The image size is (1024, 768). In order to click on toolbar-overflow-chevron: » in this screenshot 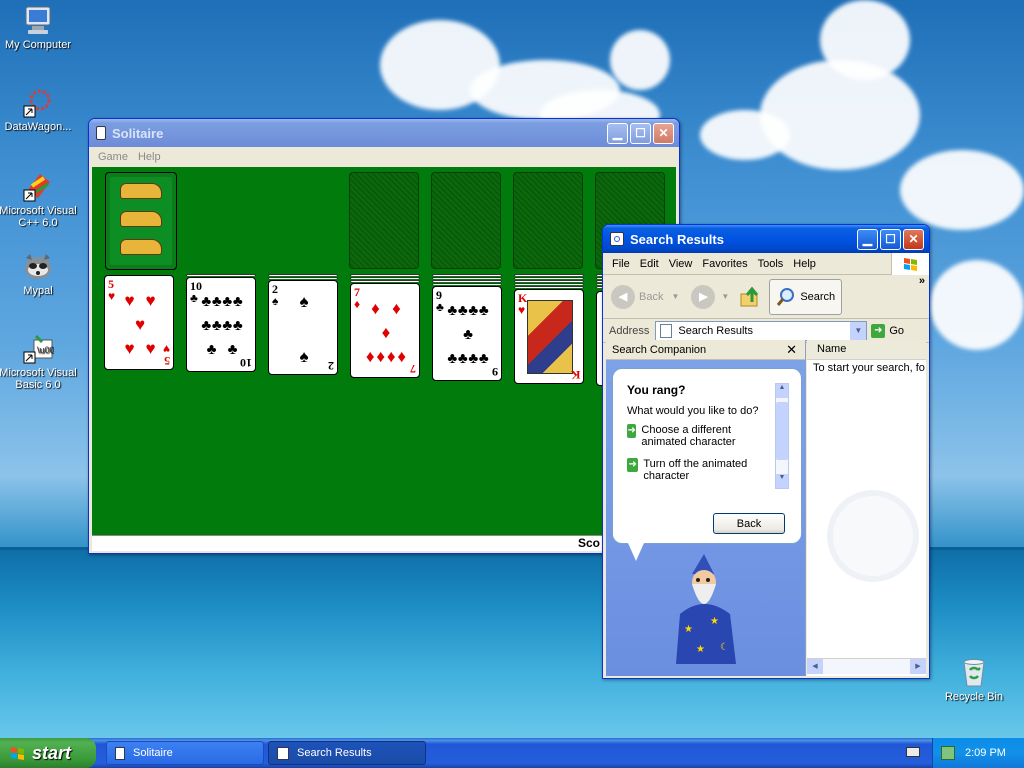, I will do `click(922, 281)`.